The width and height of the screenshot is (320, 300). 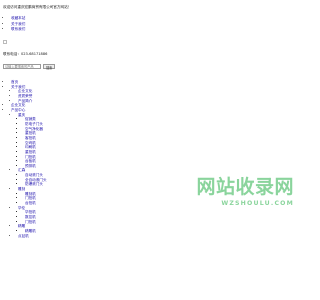 I want to click on contact-link: 联系我们, so click(x=18, y=29).